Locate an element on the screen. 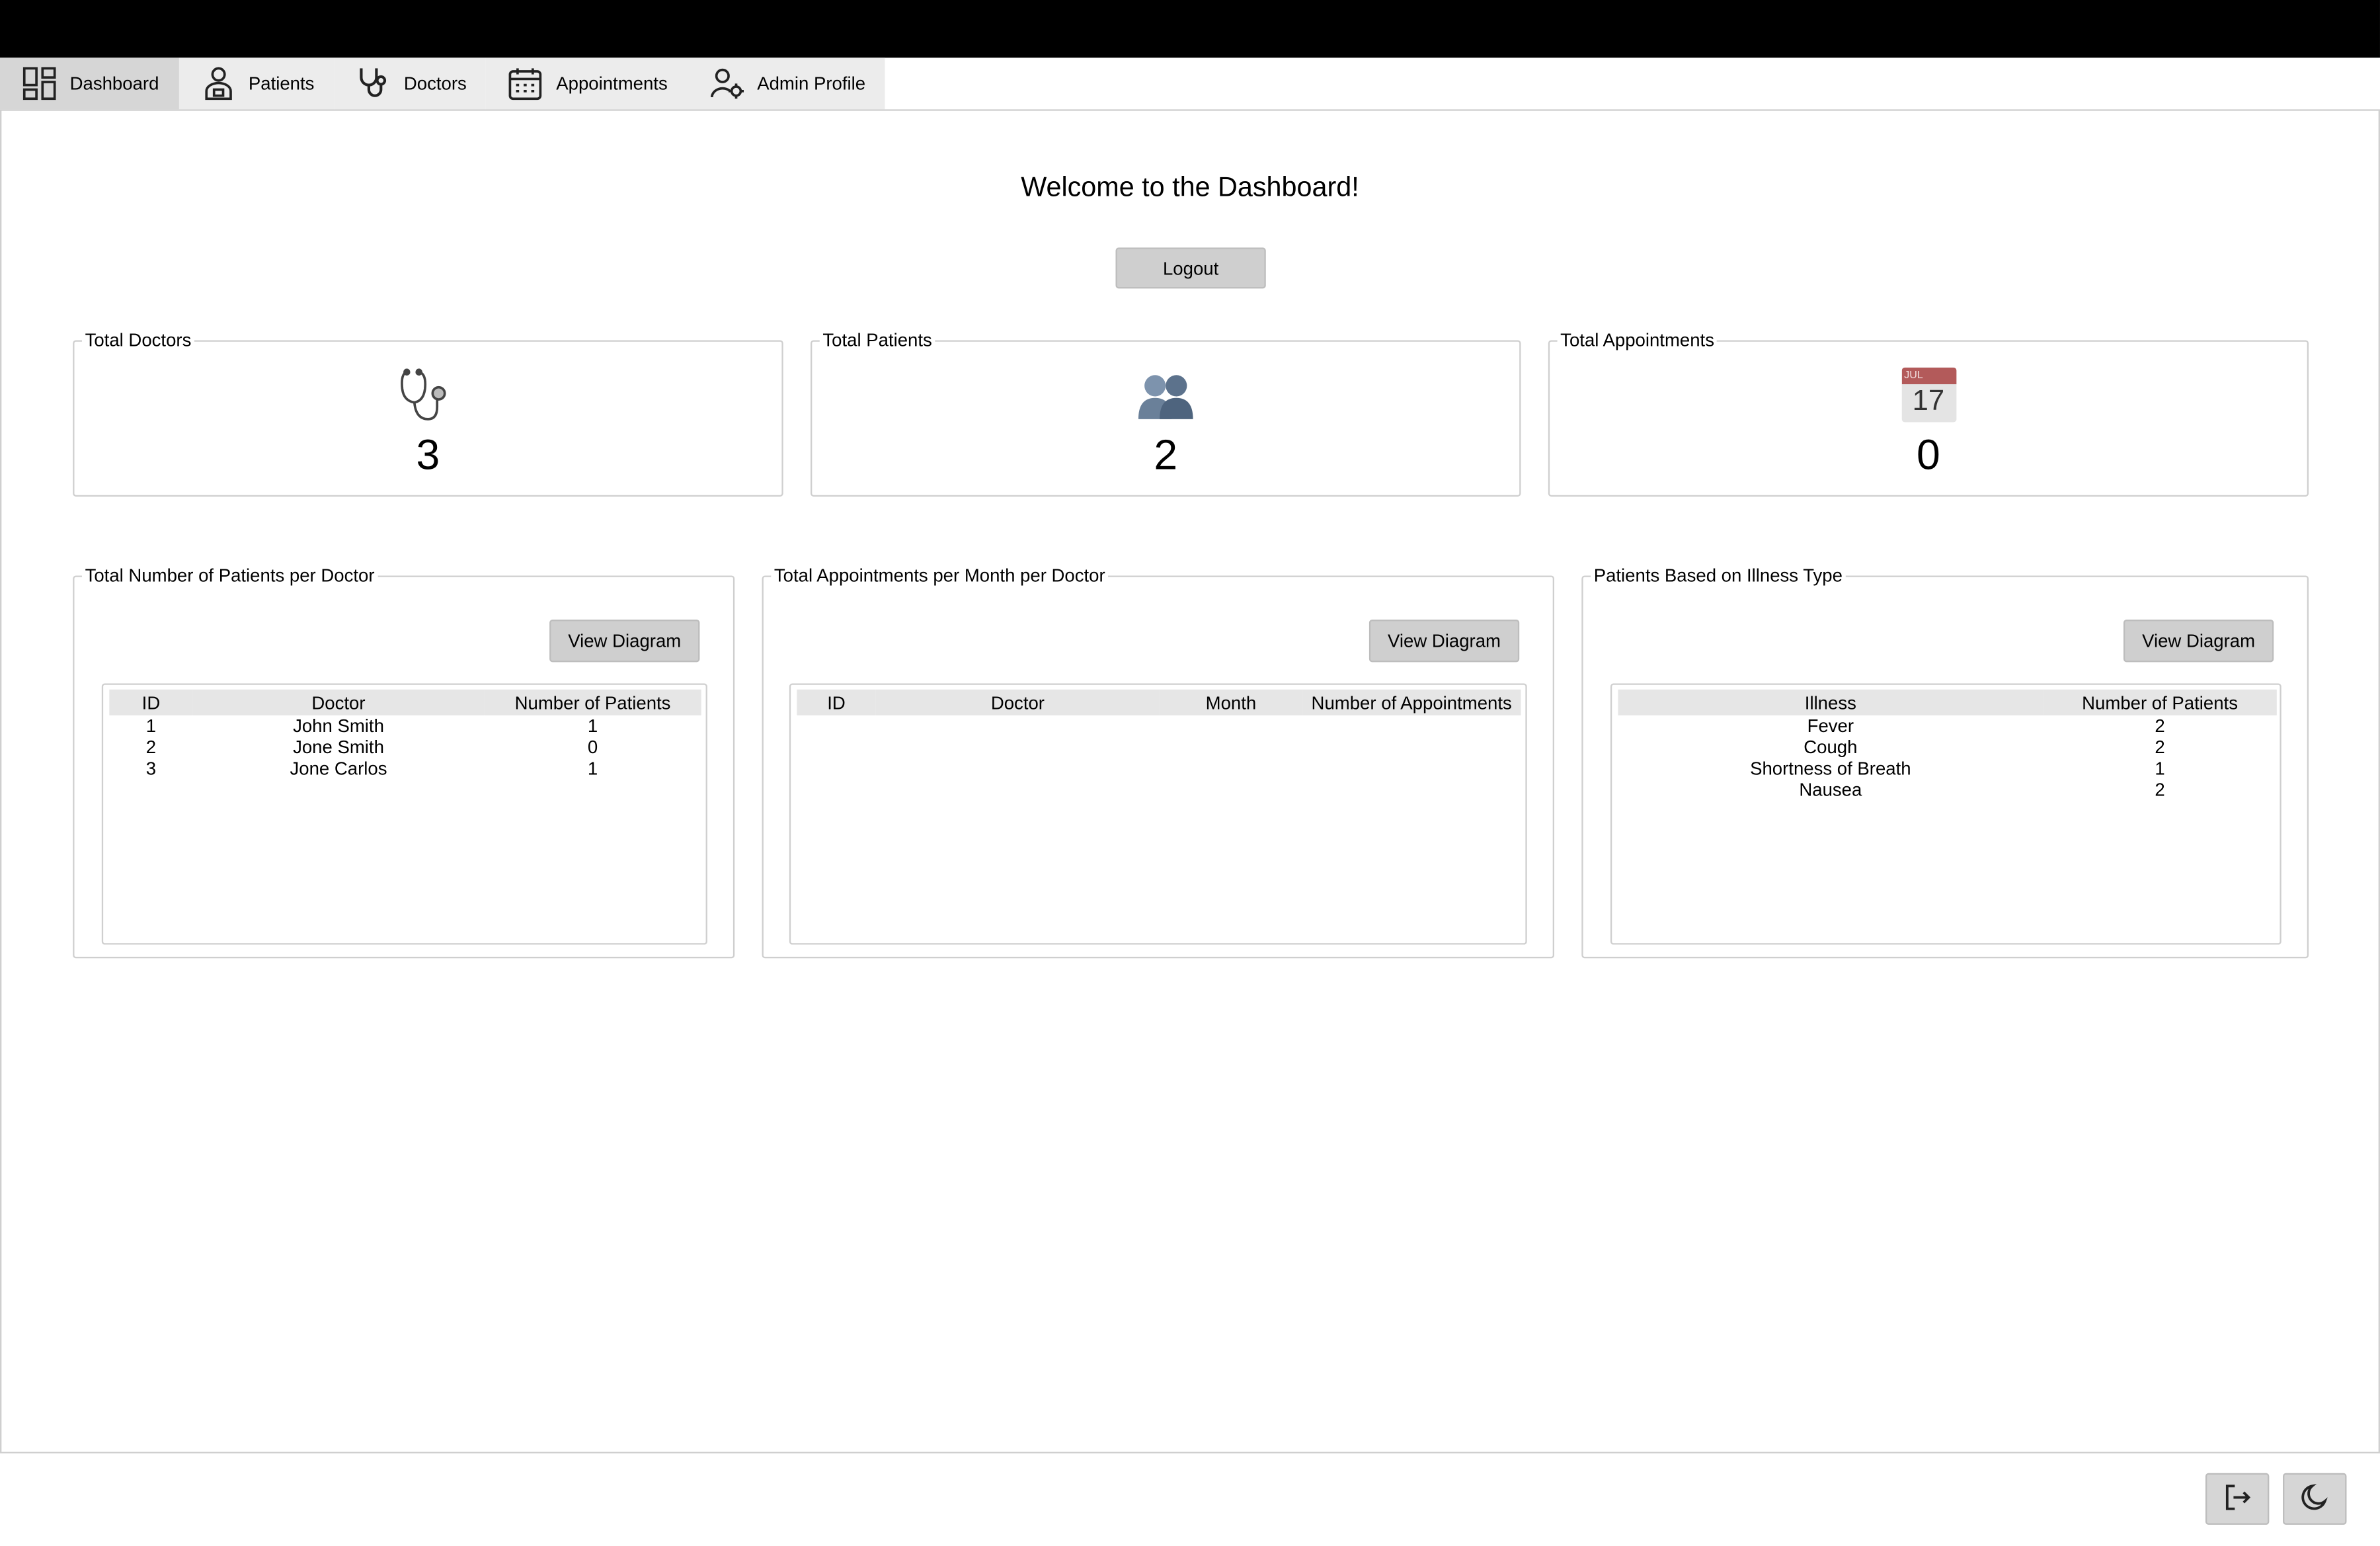 The image size is (2380, 1546). patient-icon is located at coordinates (218, 83).